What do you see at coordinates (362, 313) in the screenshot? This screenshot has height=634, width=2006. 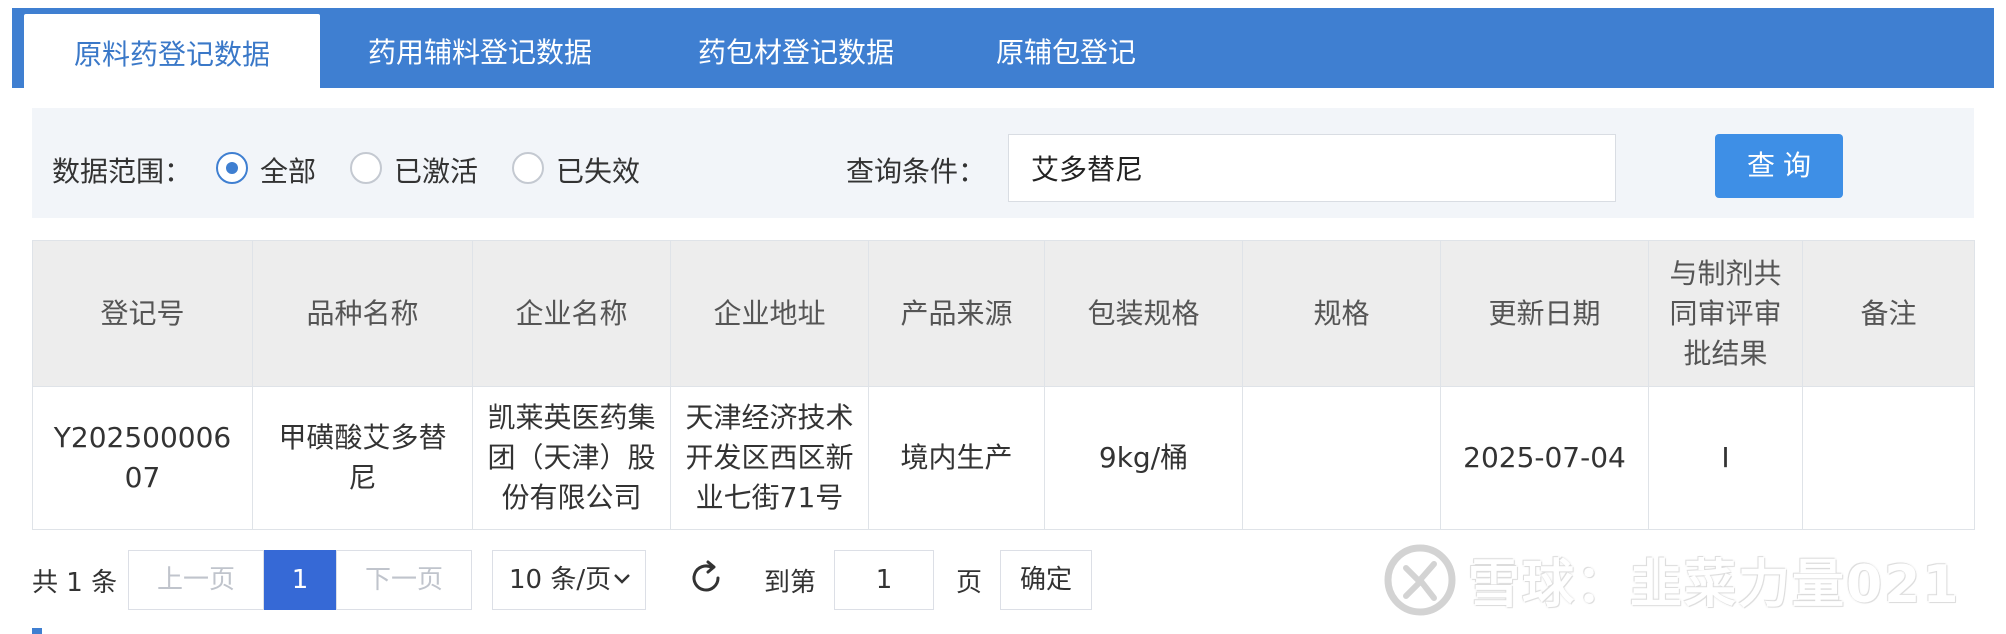 I see `col-product-name: 品种名称` at bounding box center [362, 313].